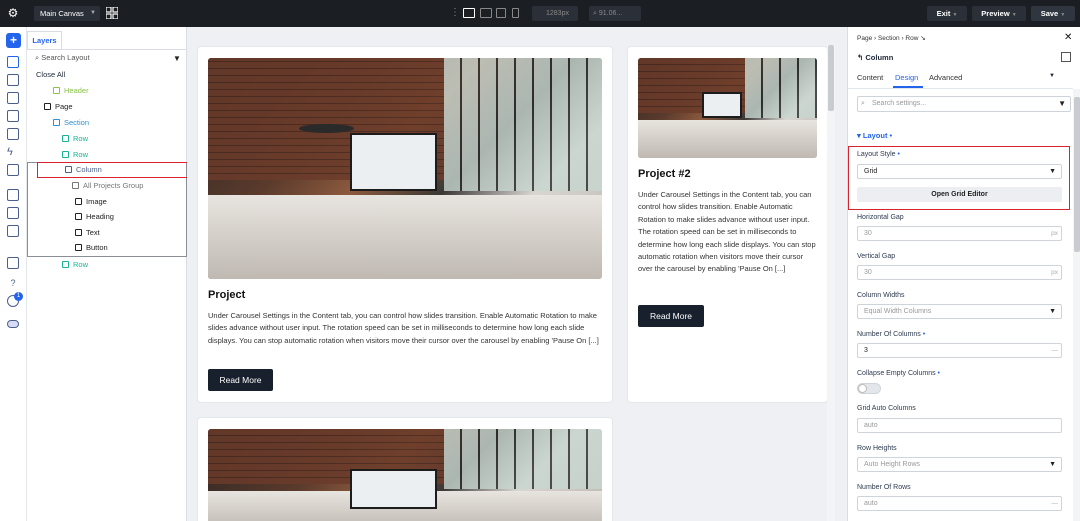  What do you see at coordinates (1054, 272) in the screenshot?
I see `unit-label: px` at bounding box center [1054, 272].